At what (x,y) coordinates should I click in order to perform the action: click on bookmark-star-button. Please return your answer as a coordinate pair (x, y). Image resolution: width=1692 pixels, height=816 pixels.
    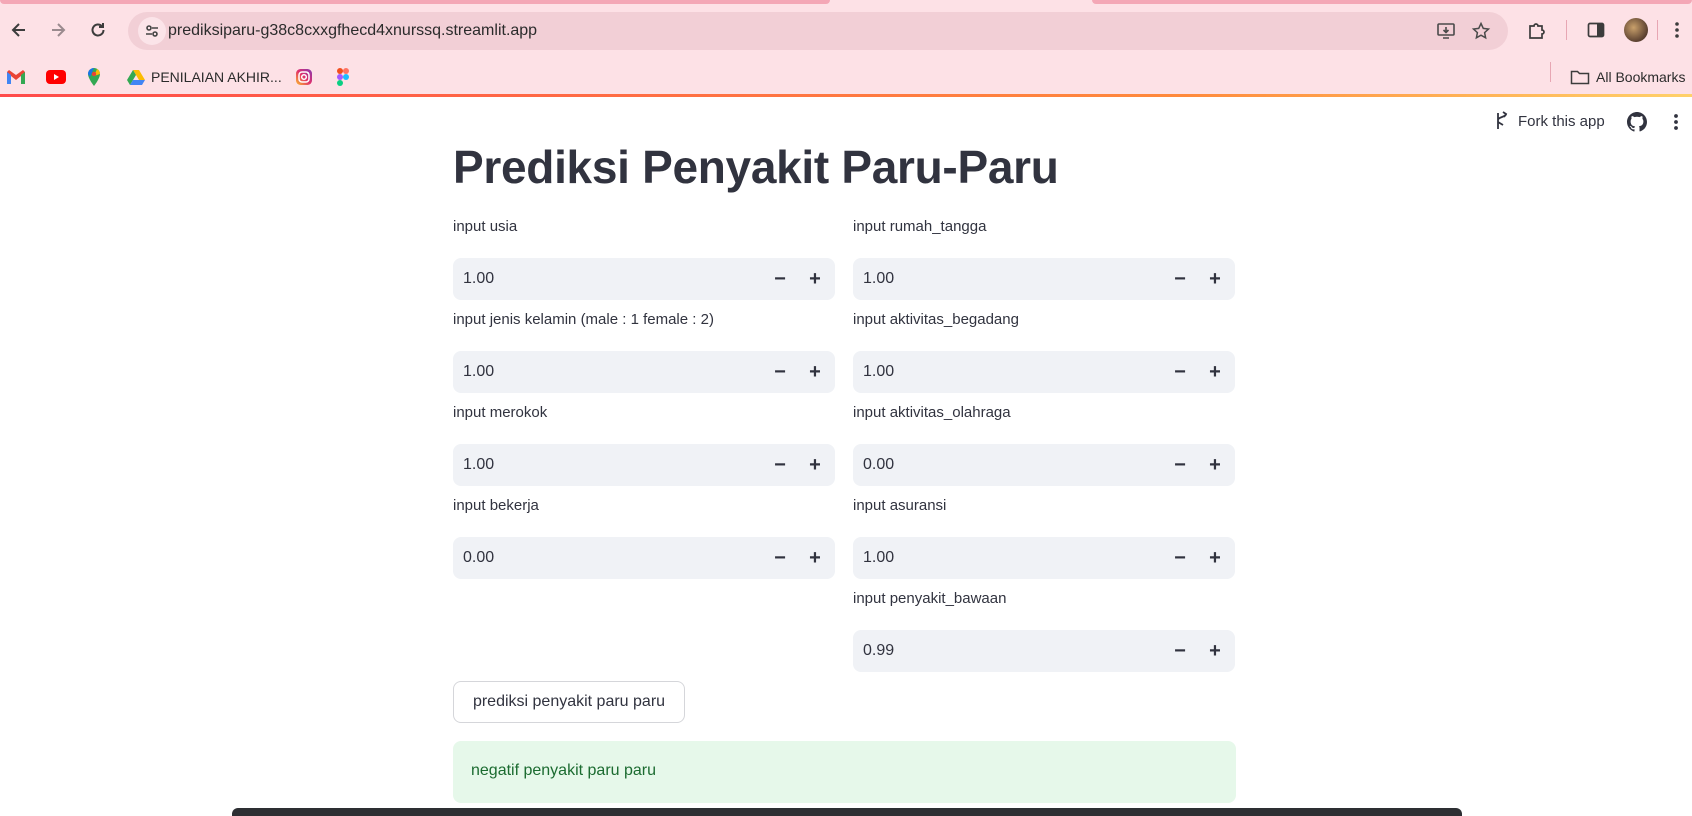
    Looking at the image, I should click on (1481, 31).